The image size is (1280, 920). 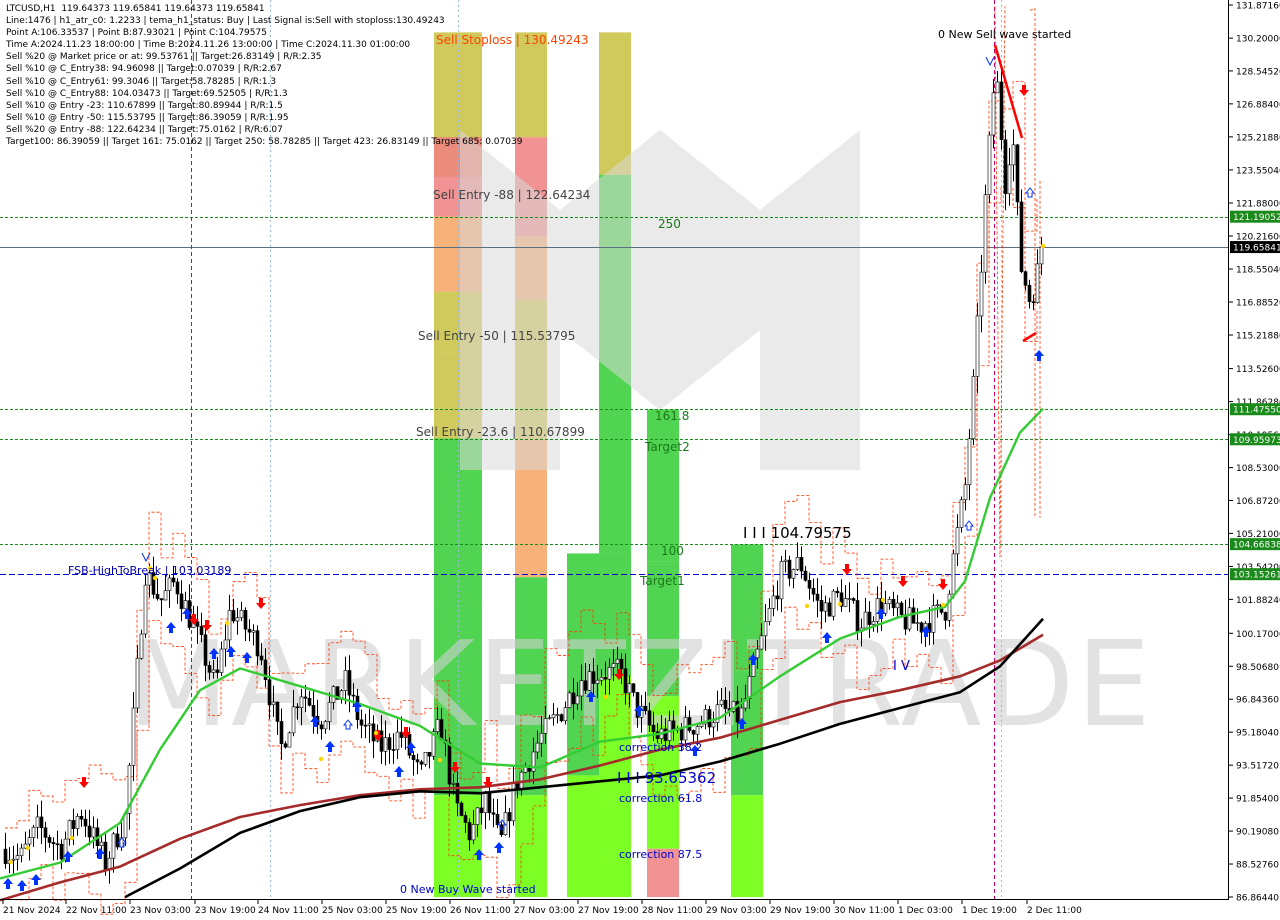 I want to click on new-buy-wave-label: 0 New Buy Wave started, so click(x=468, y=889).